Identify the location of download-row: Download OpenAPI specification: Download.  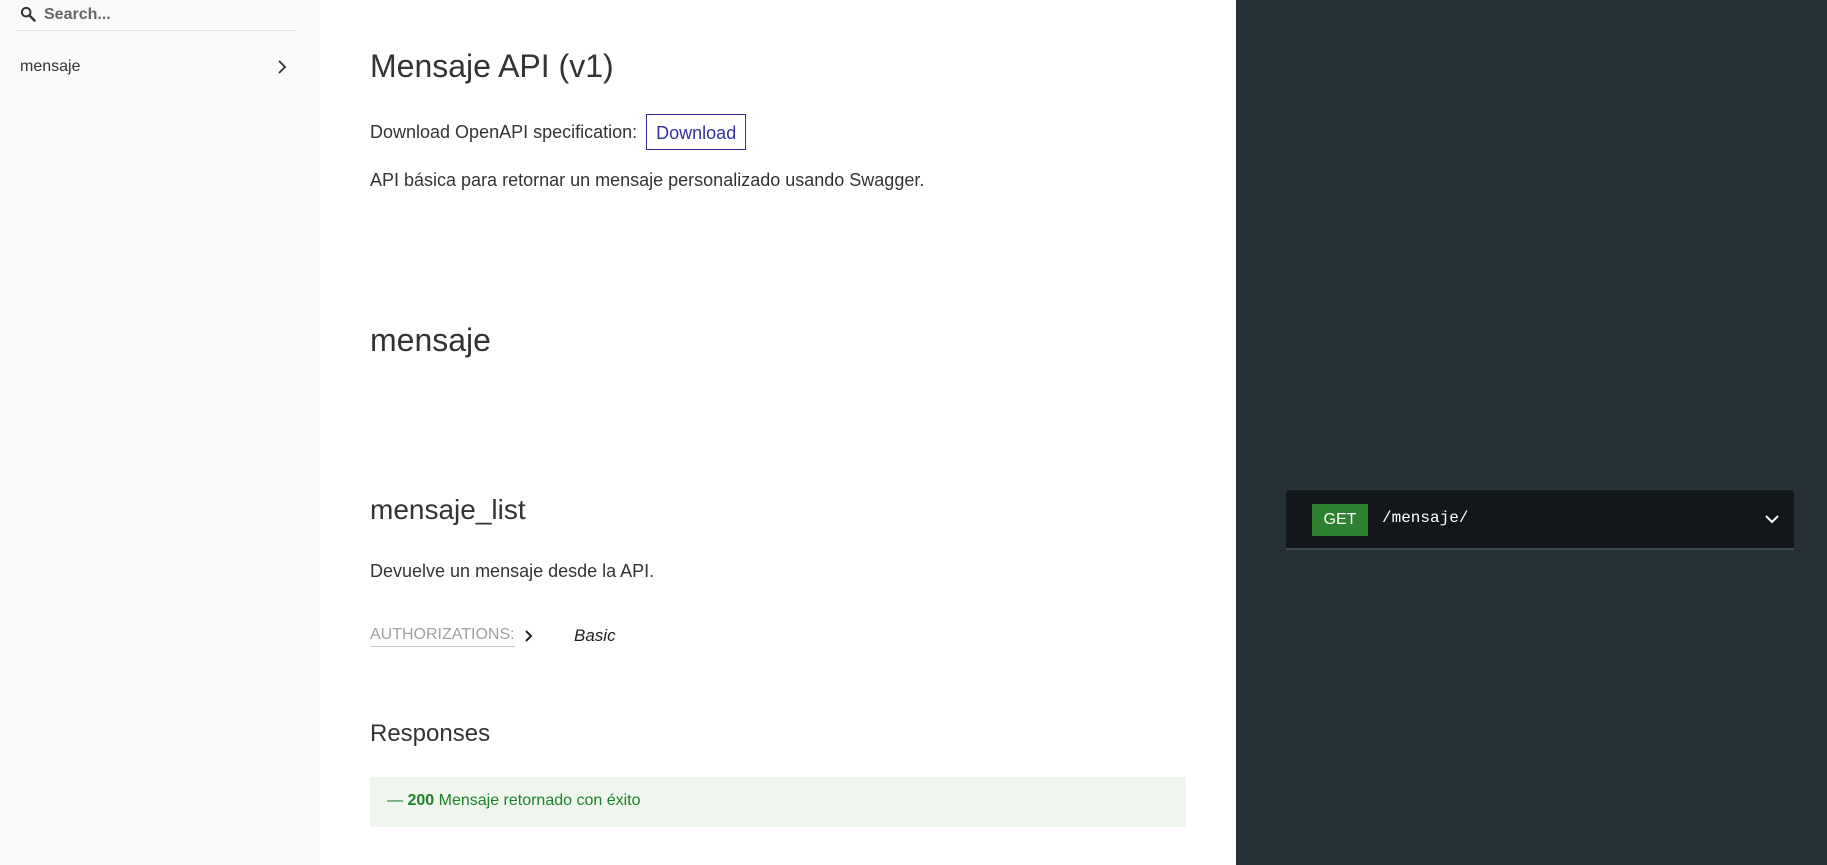
(558, 132).